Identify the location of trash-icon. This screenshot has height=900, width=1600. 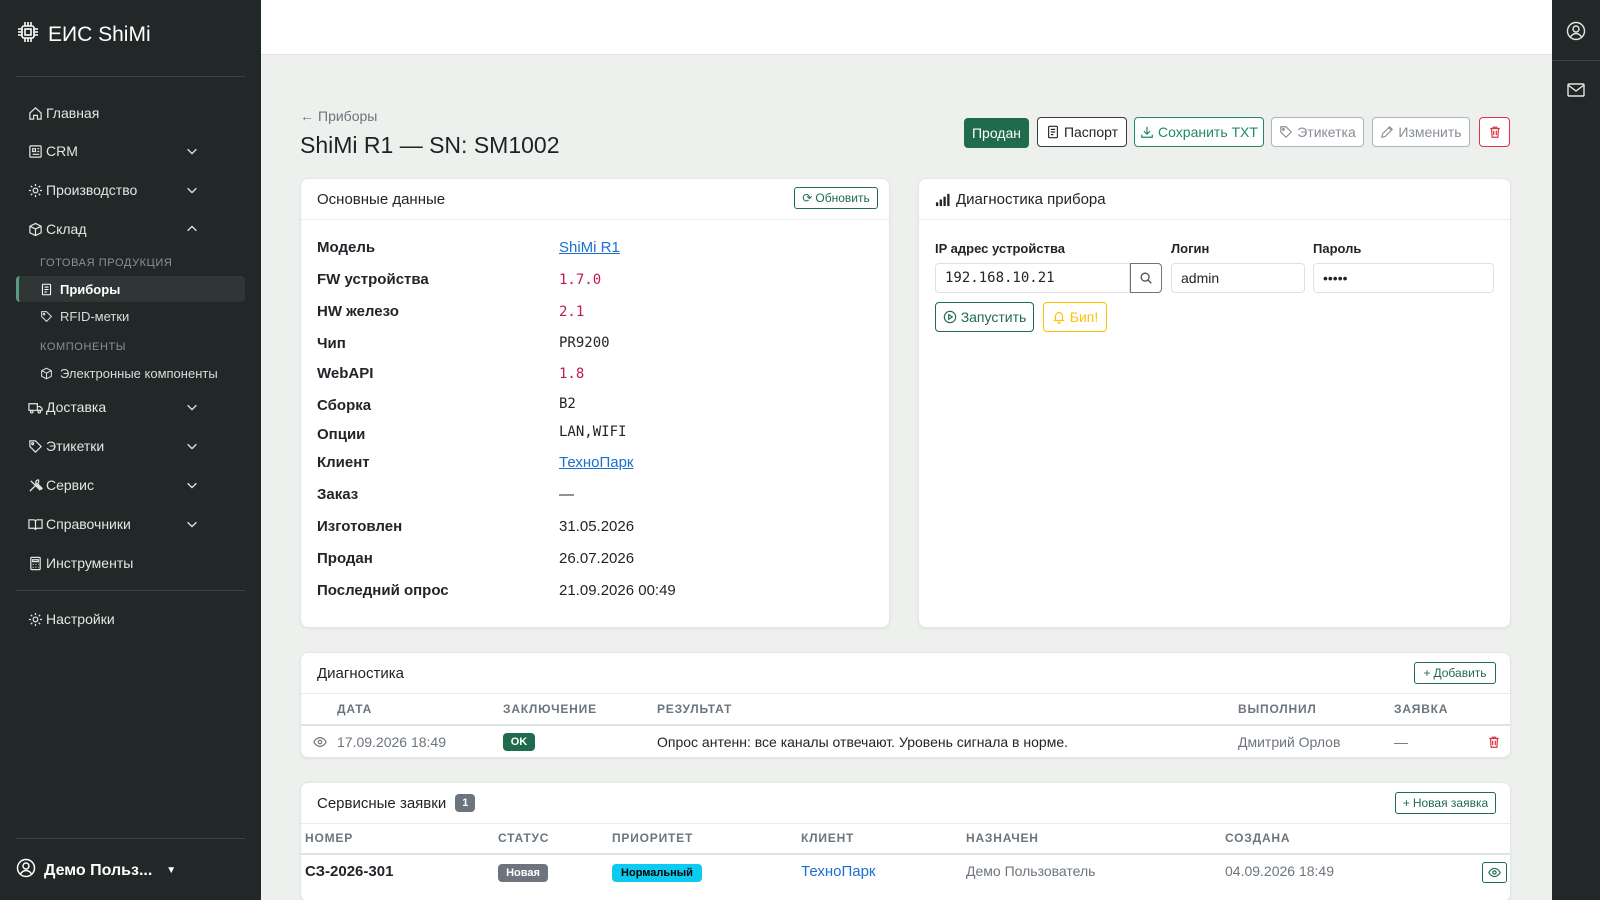
(1494, 742).